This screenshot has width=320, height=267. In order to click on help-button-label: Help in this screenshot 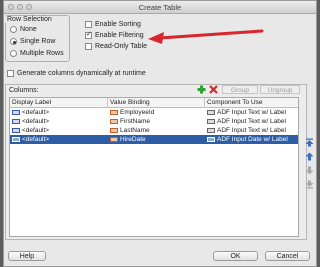, I will do `click(27, 256)`.